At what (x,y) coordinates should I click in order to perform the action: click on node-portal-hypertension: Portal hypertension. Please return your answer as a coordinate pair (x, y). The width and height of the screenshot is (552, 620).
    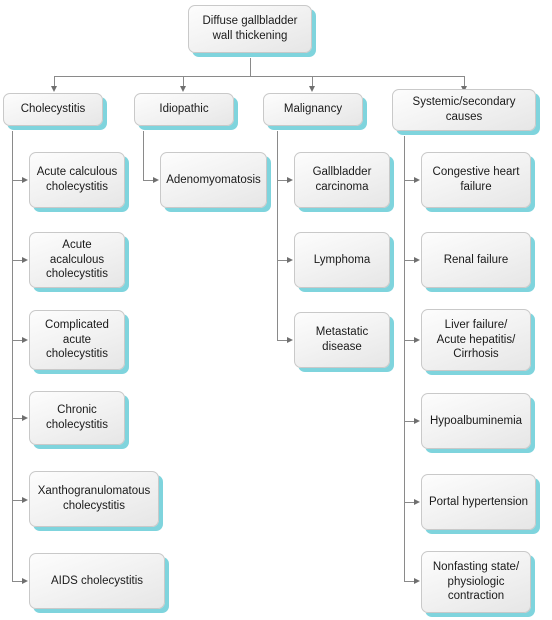
    Looking at the image, I should click on (478, 502).